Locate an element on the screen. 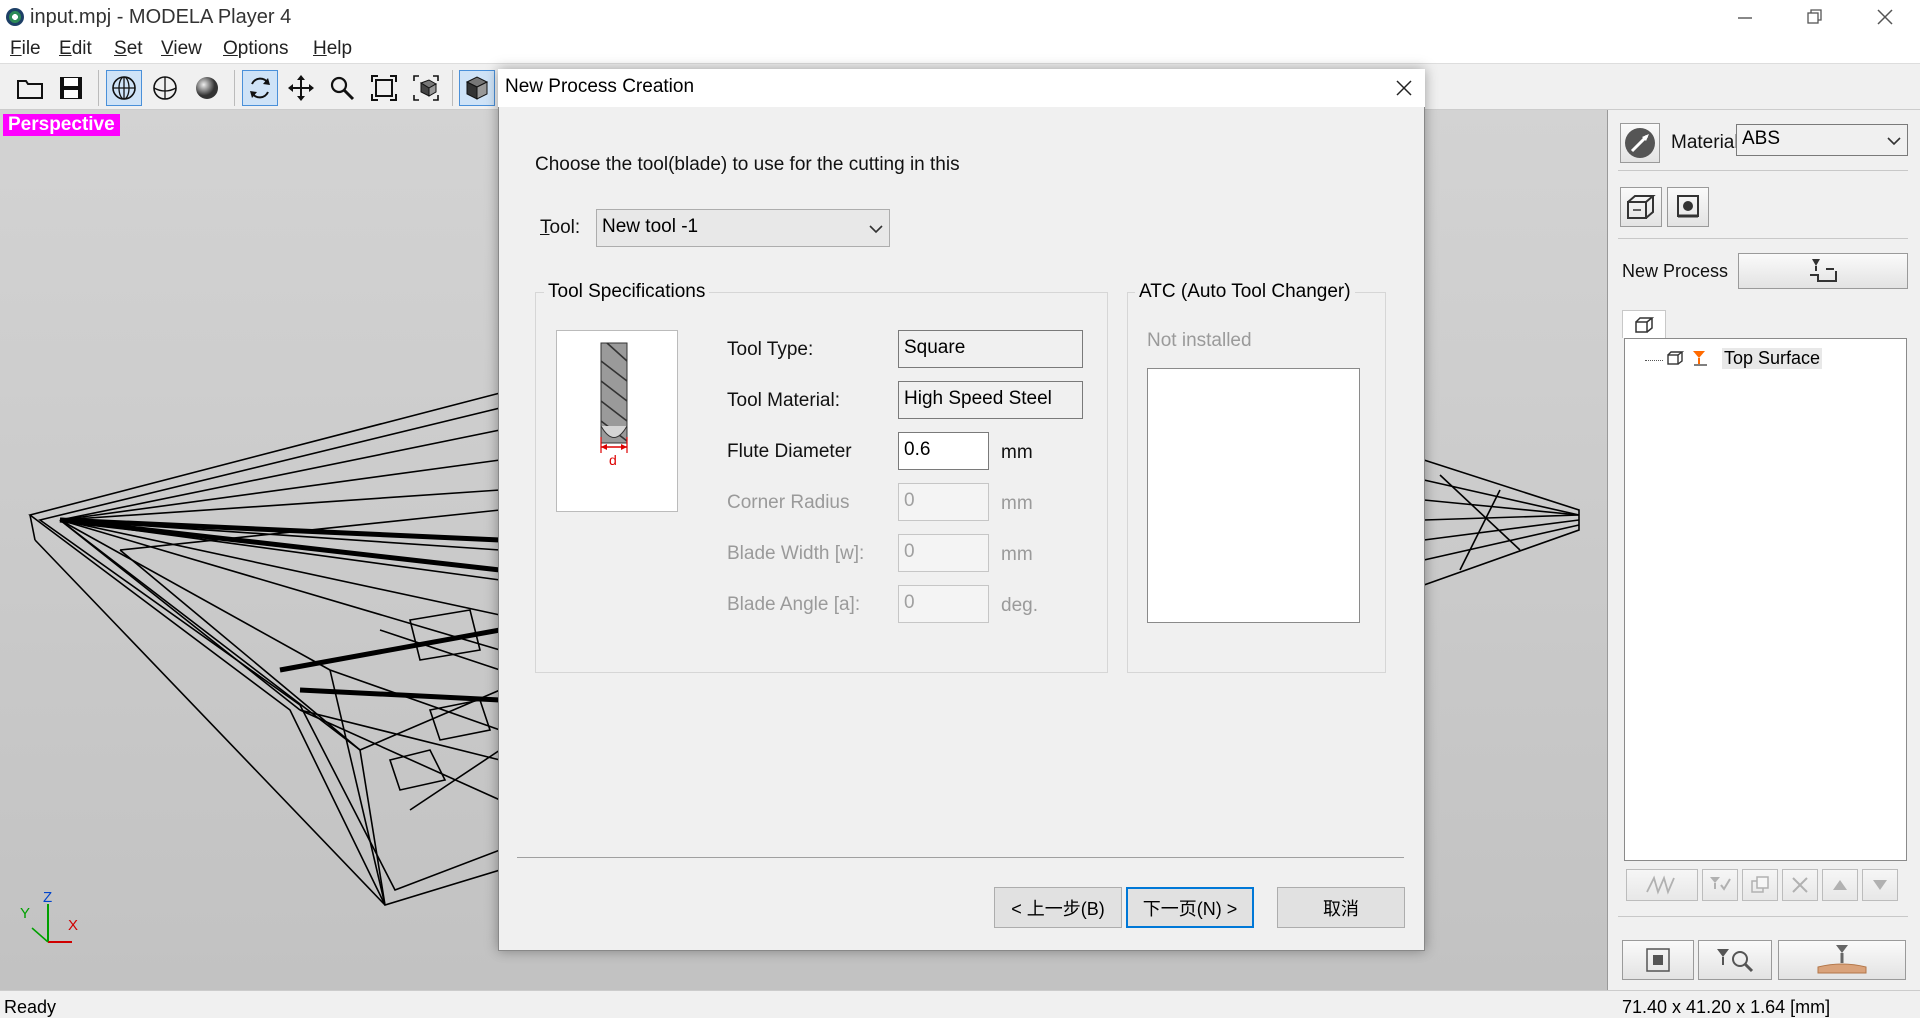 The height and width of the screenshot is (1018, 1920). open-folder-icon is located at coordinates (30, 89).